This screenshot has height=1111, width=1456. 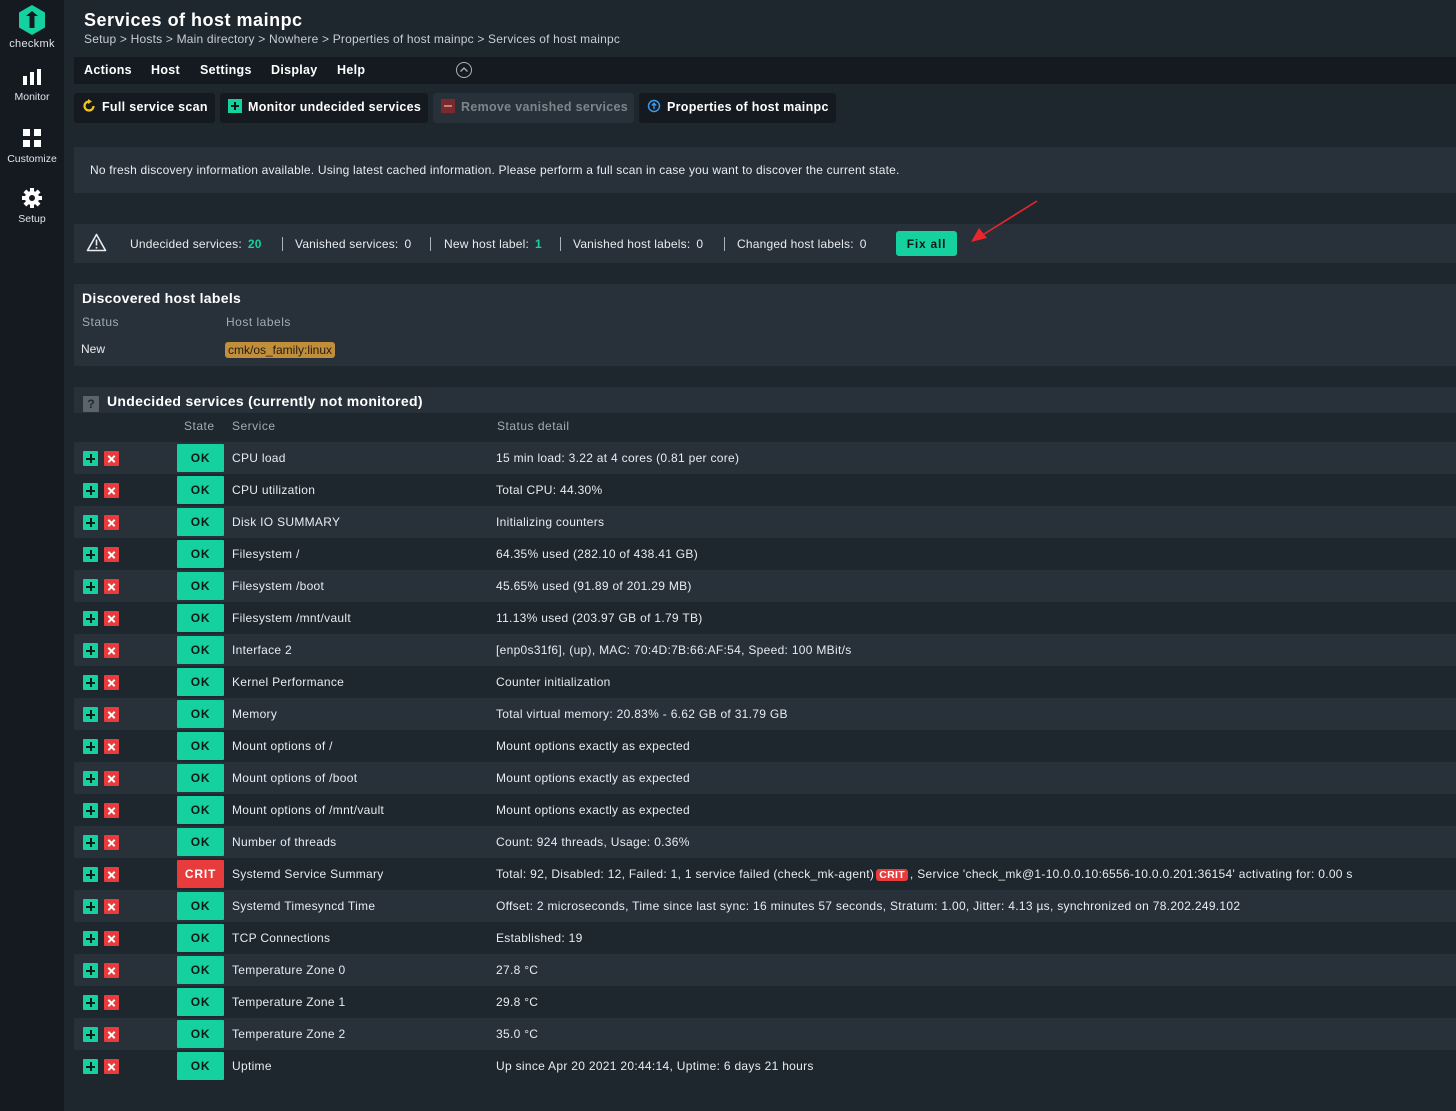 What do you see at coordinates (32, 27) in the screenshot?
I see `checkmk-logo: checkmk` at bounding box center [32, 27].